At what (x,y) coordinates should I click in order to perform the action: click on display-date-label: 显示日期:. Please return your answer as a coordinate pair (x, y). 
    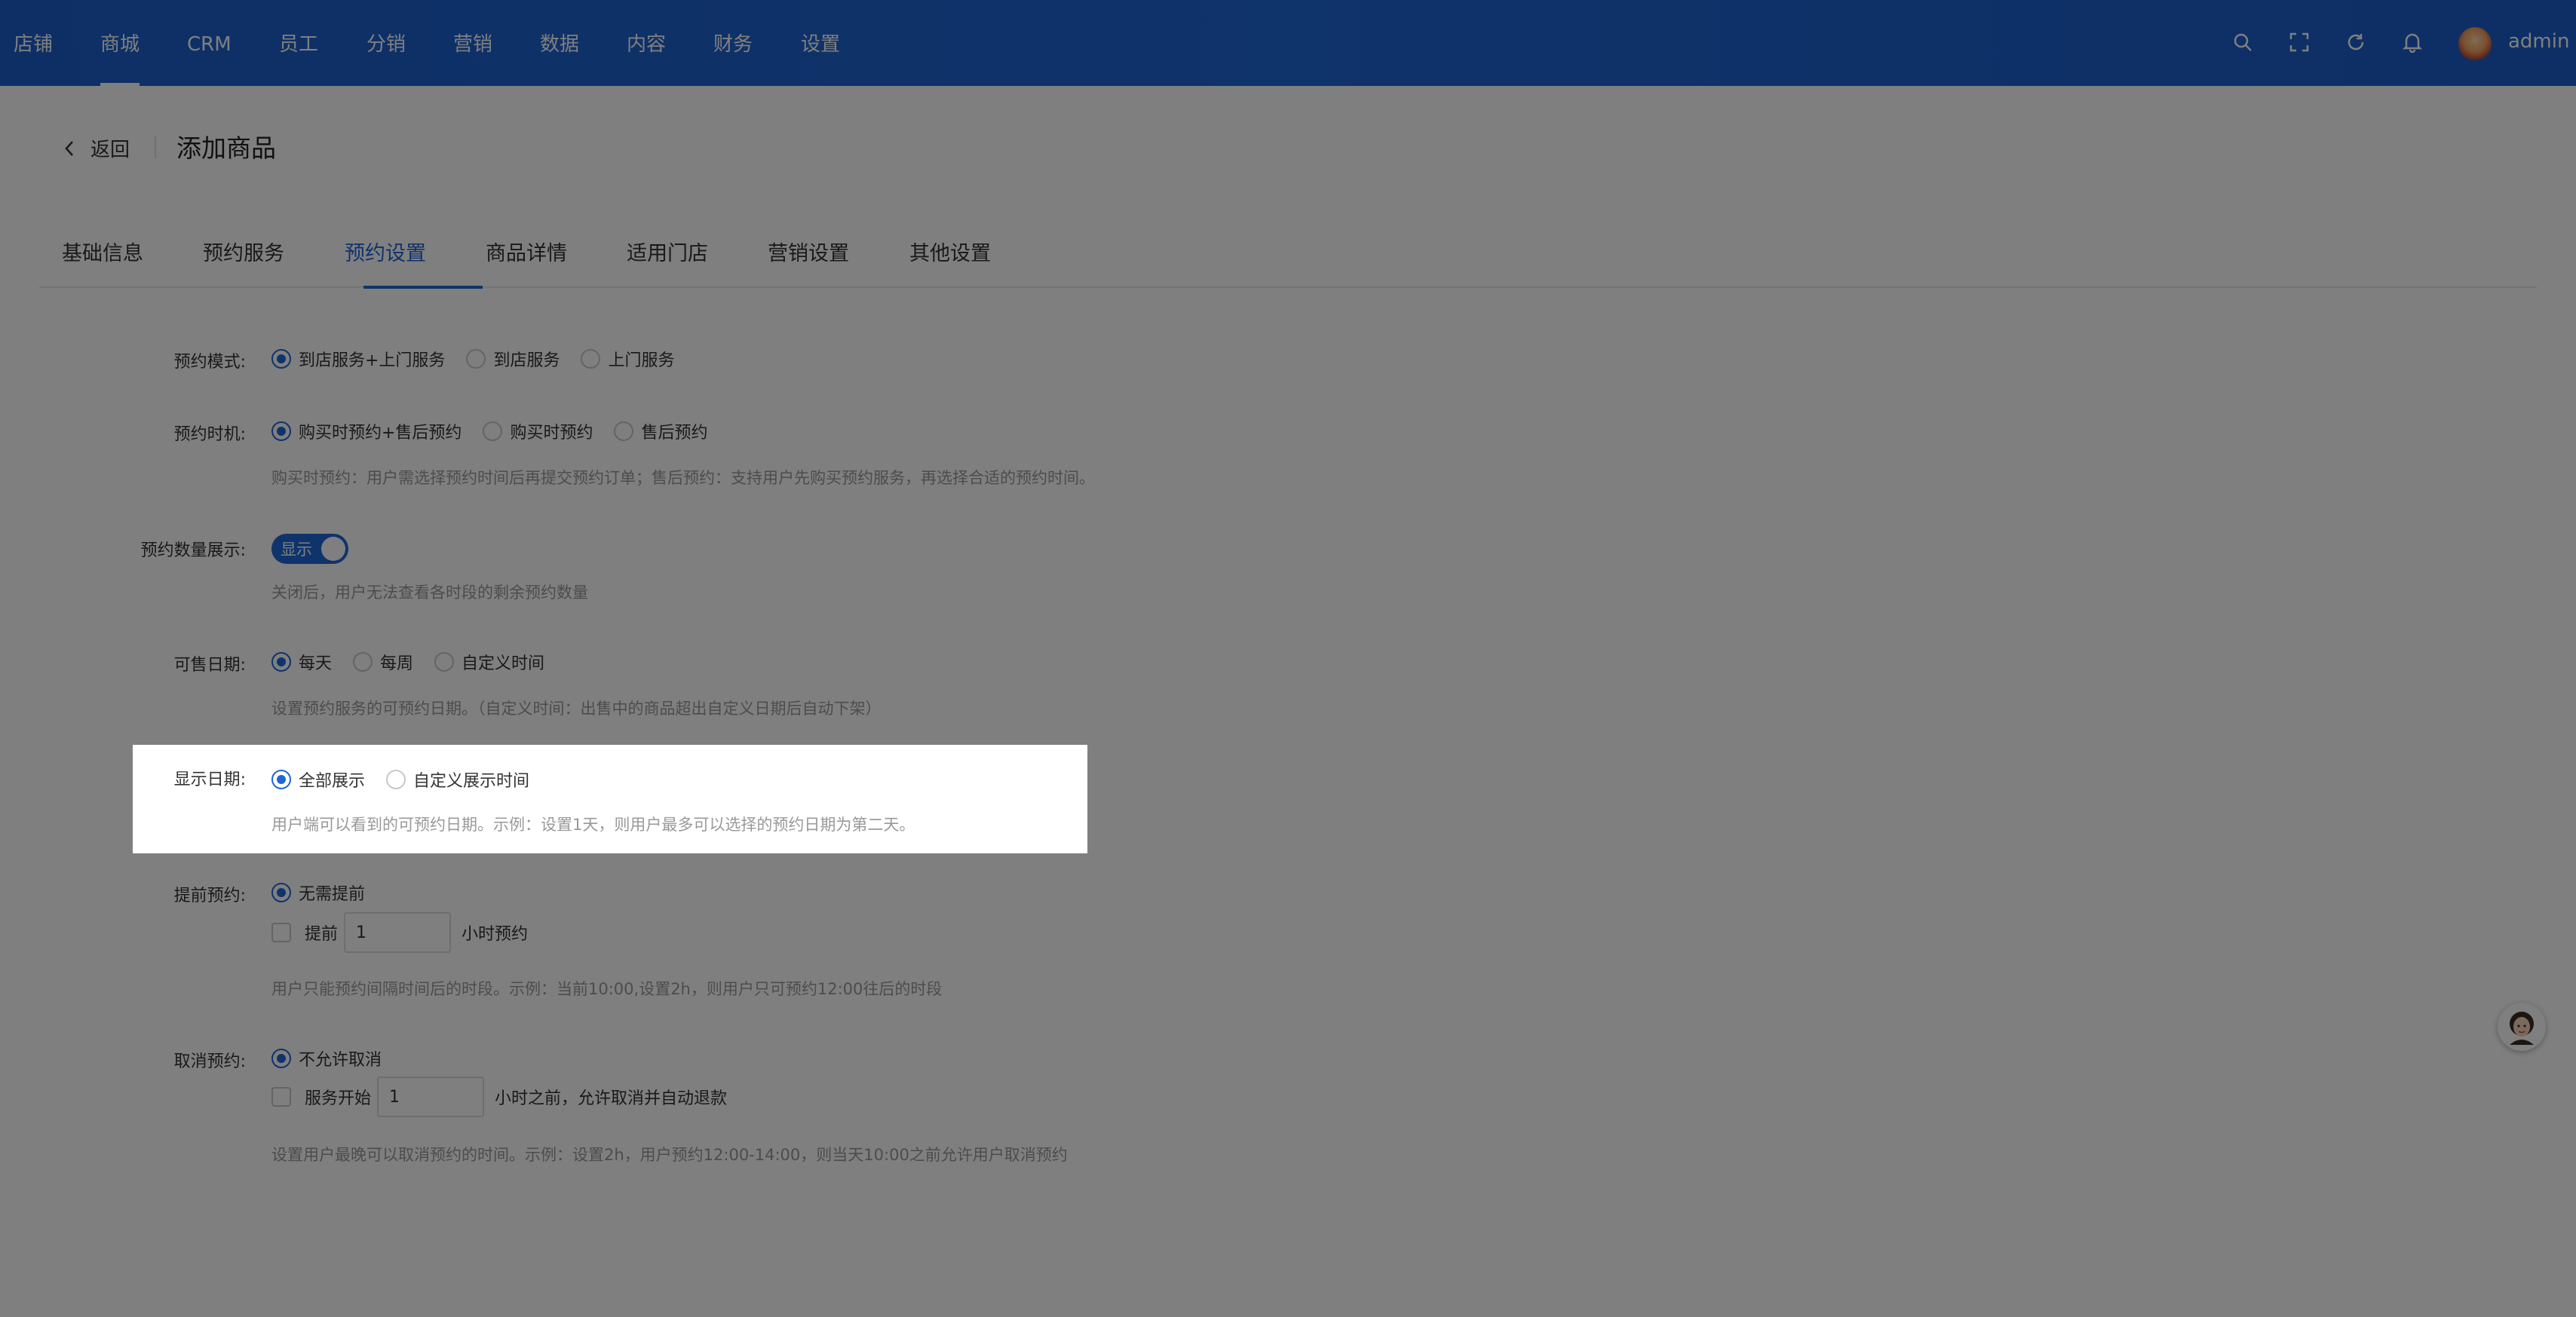
    Looking at the image, I should click on (209, 779).